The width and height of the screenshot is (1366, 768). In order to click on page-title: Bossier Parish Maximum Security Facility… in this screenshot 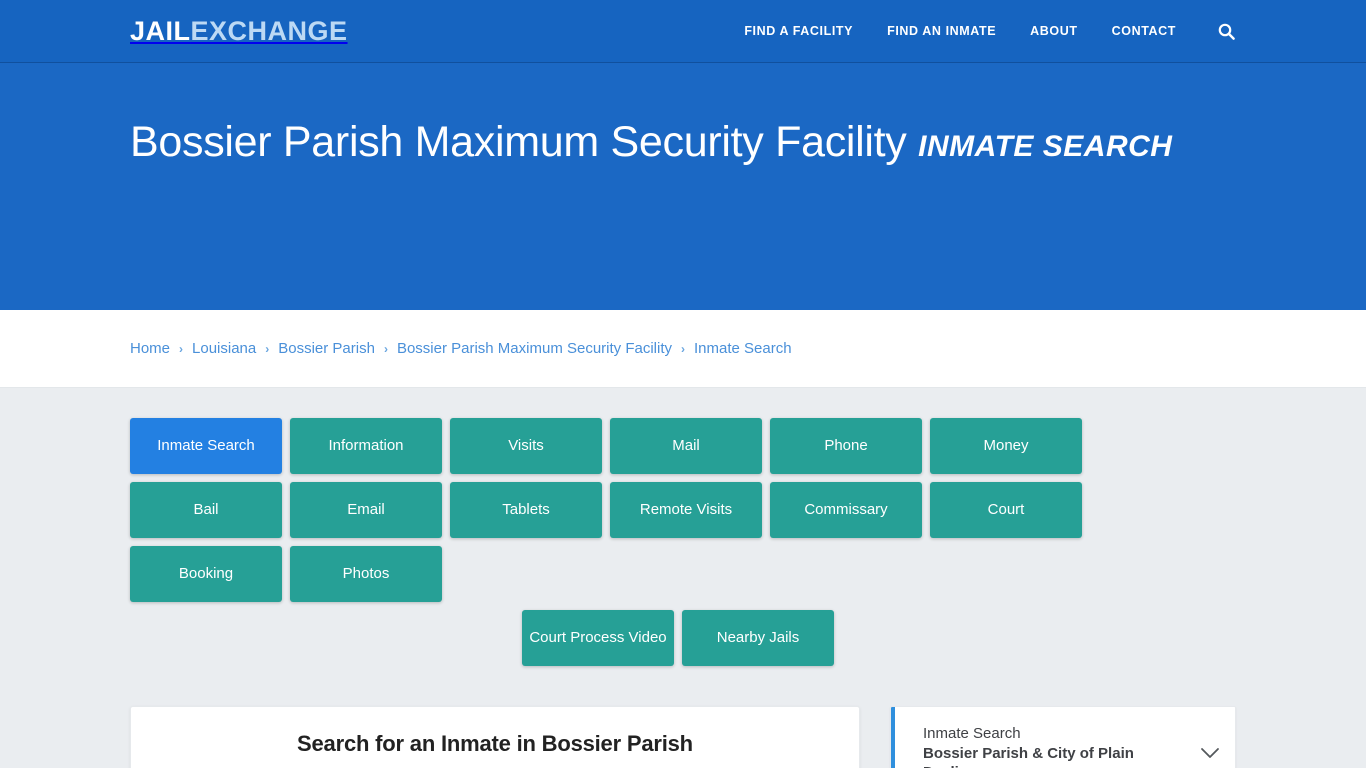, I will do `click(665, 142)`.